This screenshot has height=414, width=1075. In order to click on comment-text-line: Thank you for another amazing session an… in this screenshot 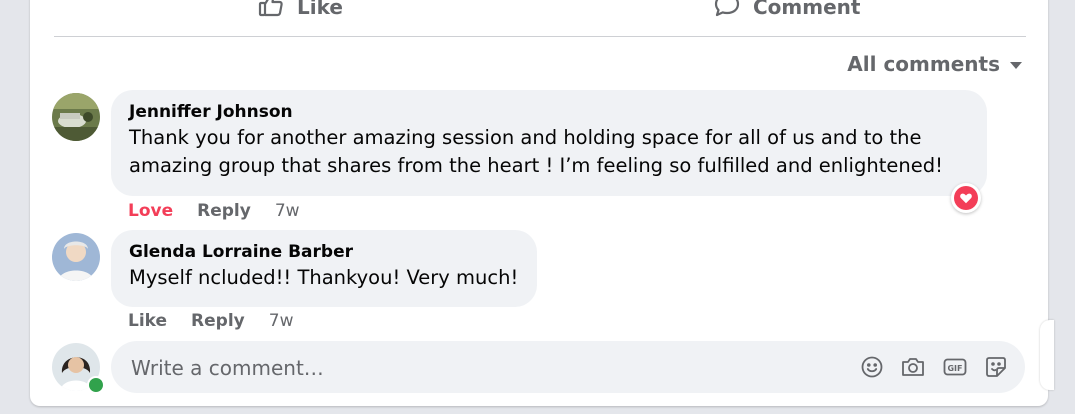, I will do `click(525, 137)`.